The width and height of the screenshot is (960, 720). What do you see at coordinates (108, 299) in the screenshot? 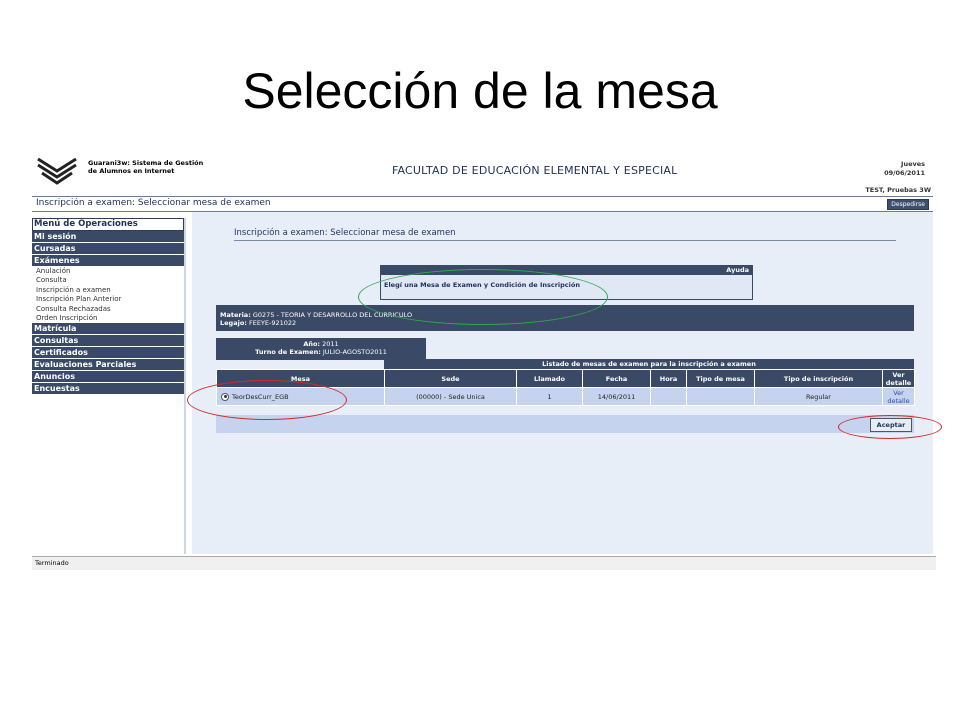
I see `submenu-item-inscripcion-plan-anterior: Inscripción Plan Anterior` at bounding box center [108, 299].